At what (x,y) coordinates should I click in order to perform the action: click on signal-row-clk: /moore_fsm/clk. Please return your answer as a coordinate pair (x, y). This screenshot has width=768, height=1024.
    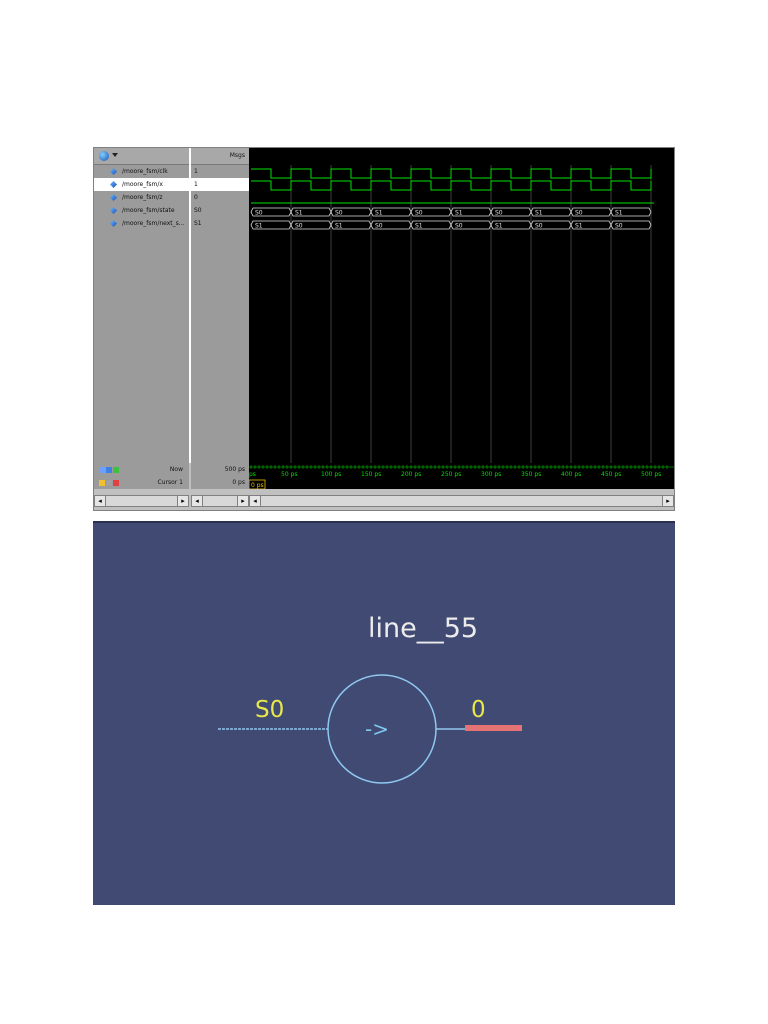
    Looking at the image, I should click on (141, 171).